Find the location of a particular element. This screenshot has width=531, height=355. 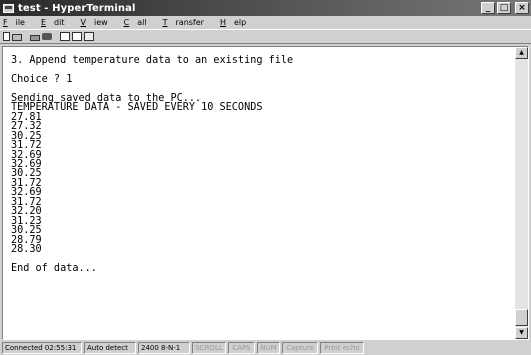

status-connected: Connected 02:55:31 is located at coordinates (42, 348).